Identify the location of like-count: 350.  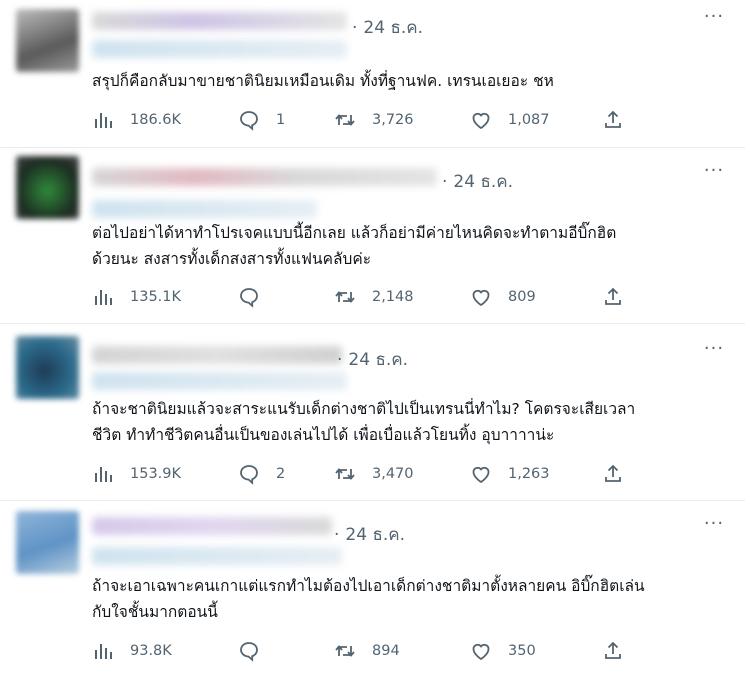
(522, 651).